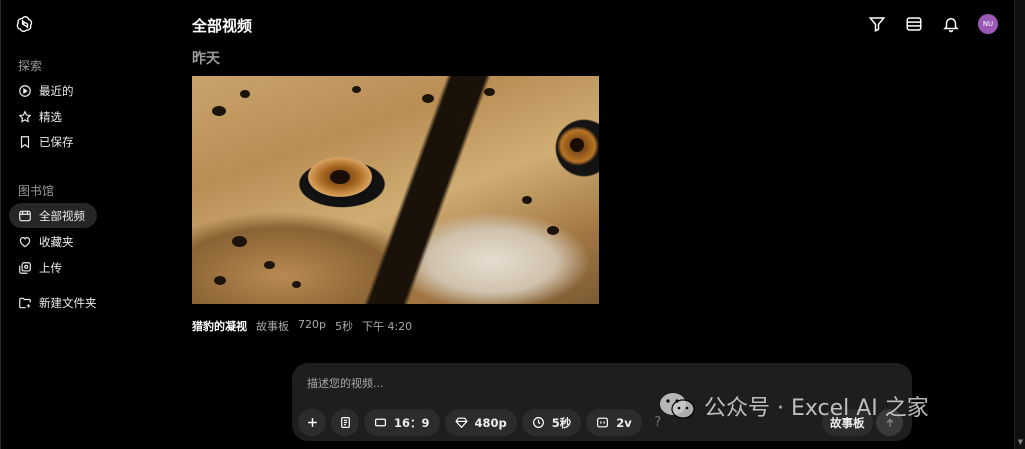 This screenshot has width=1025, height=449. What do you see at coordinates (538, 422) in the screenshot?
I see `clock-icon` at bounding box center [538, 422].